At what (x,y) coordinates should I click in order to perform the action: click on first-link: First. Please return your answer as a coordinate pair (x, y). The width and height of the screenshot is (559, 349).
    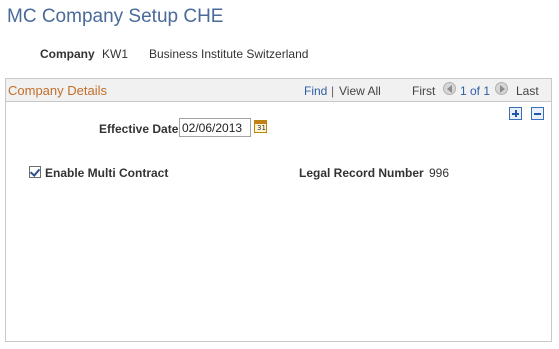
    Looking at the image, I should click on (423, 91).